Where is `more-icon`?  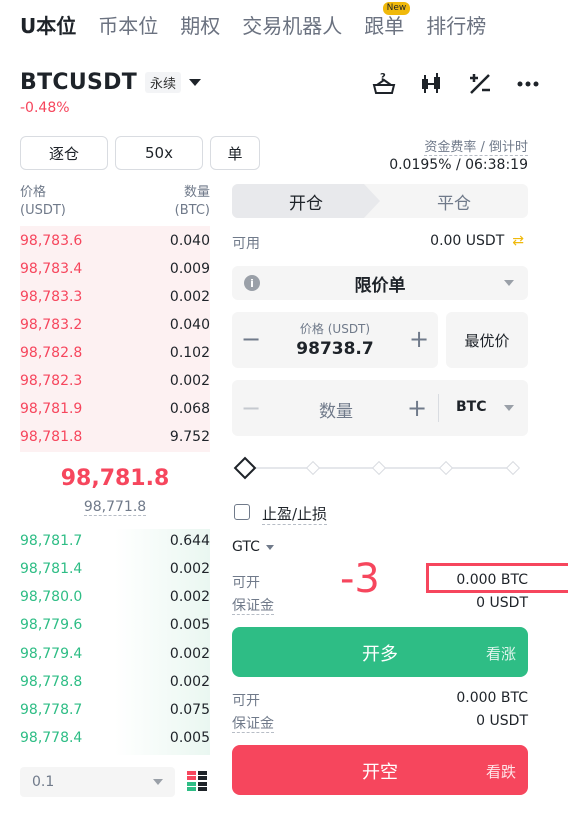
more-icon is located at coordinates (528, 84).